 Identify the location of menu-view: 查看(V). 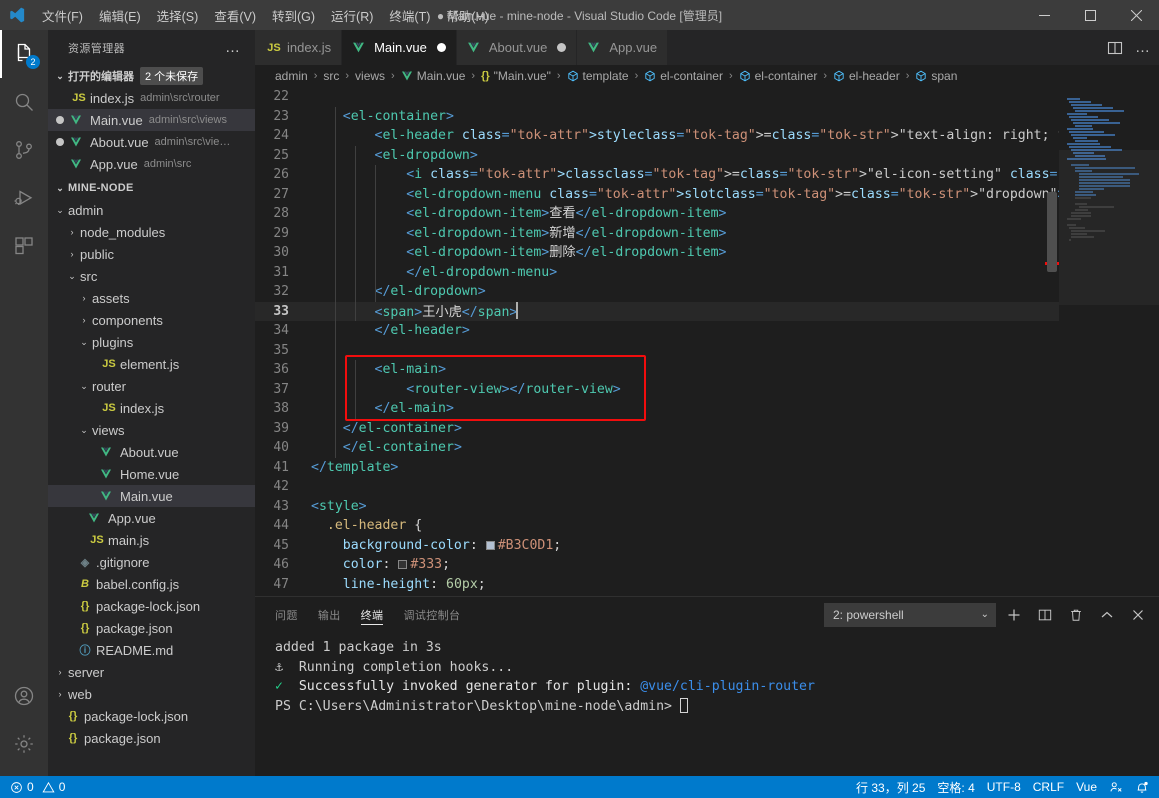
(235, 15).